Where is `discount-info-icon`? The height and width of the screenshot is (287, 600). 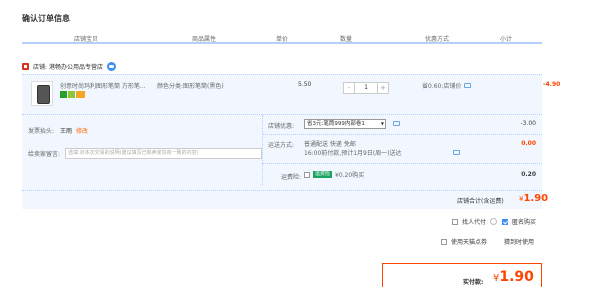 discount-info-icon is located at coordinates (468, 85).